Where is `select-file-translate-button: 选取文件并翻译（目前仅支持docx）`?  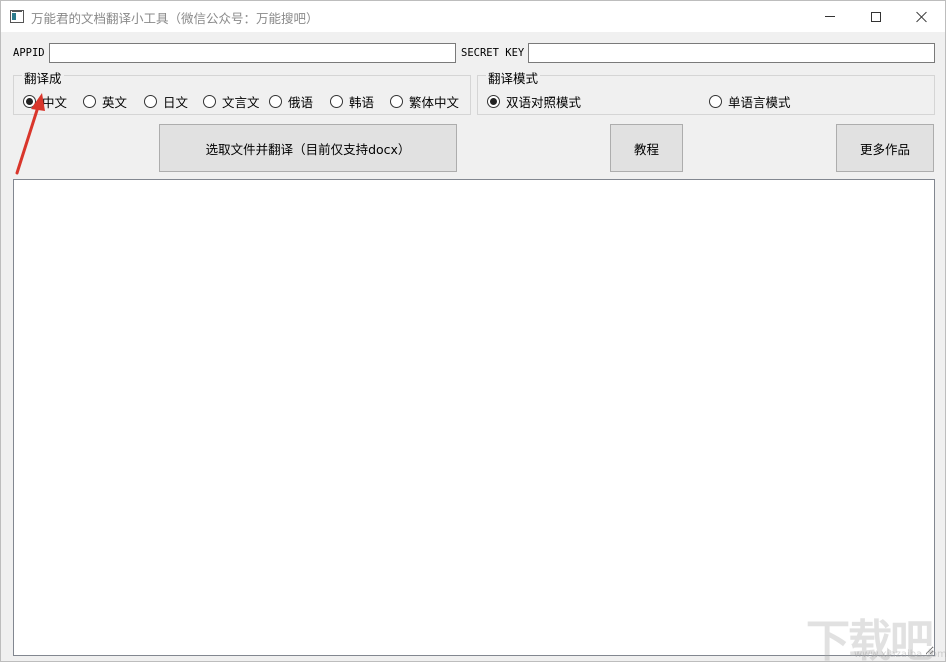 select-file-translate-button: 选取文件并翻译（目前仅支持docx） is located at coordinates (308, 148).